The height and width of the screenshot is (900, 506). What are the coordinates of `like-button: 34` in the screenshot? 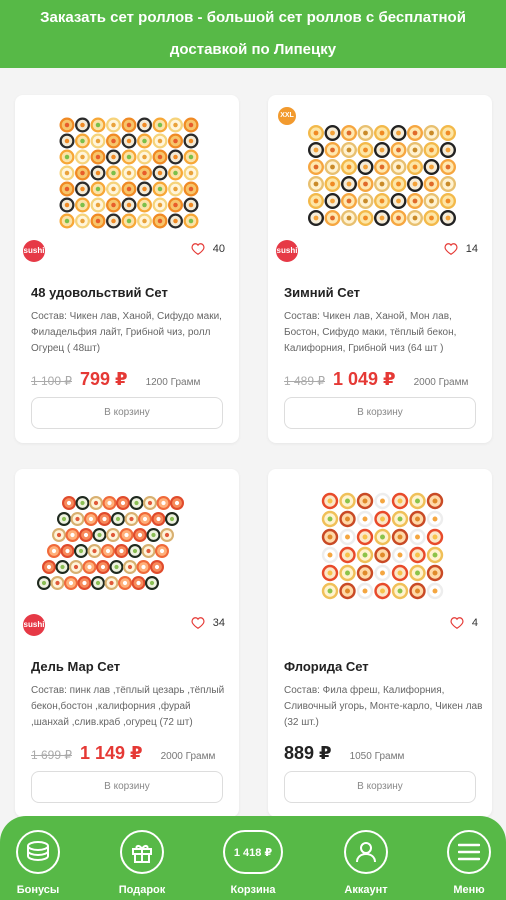 It's located at (208, 623).